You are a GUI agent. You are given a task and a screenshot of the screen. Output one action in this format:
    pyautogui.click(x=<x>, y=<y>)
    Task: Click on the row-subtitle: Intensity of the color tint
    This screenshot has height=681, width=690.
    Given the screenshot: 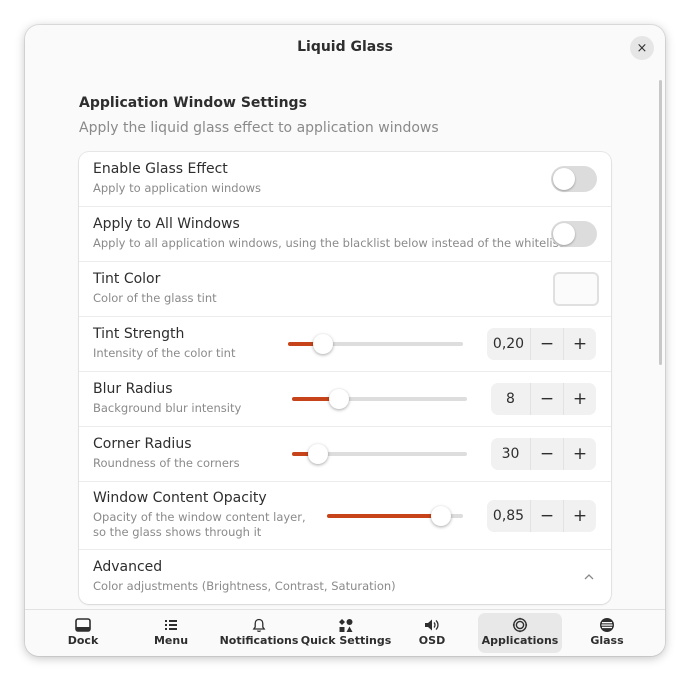 What is the action you would take?
    pyautogui.click(x=164, y=353)
    